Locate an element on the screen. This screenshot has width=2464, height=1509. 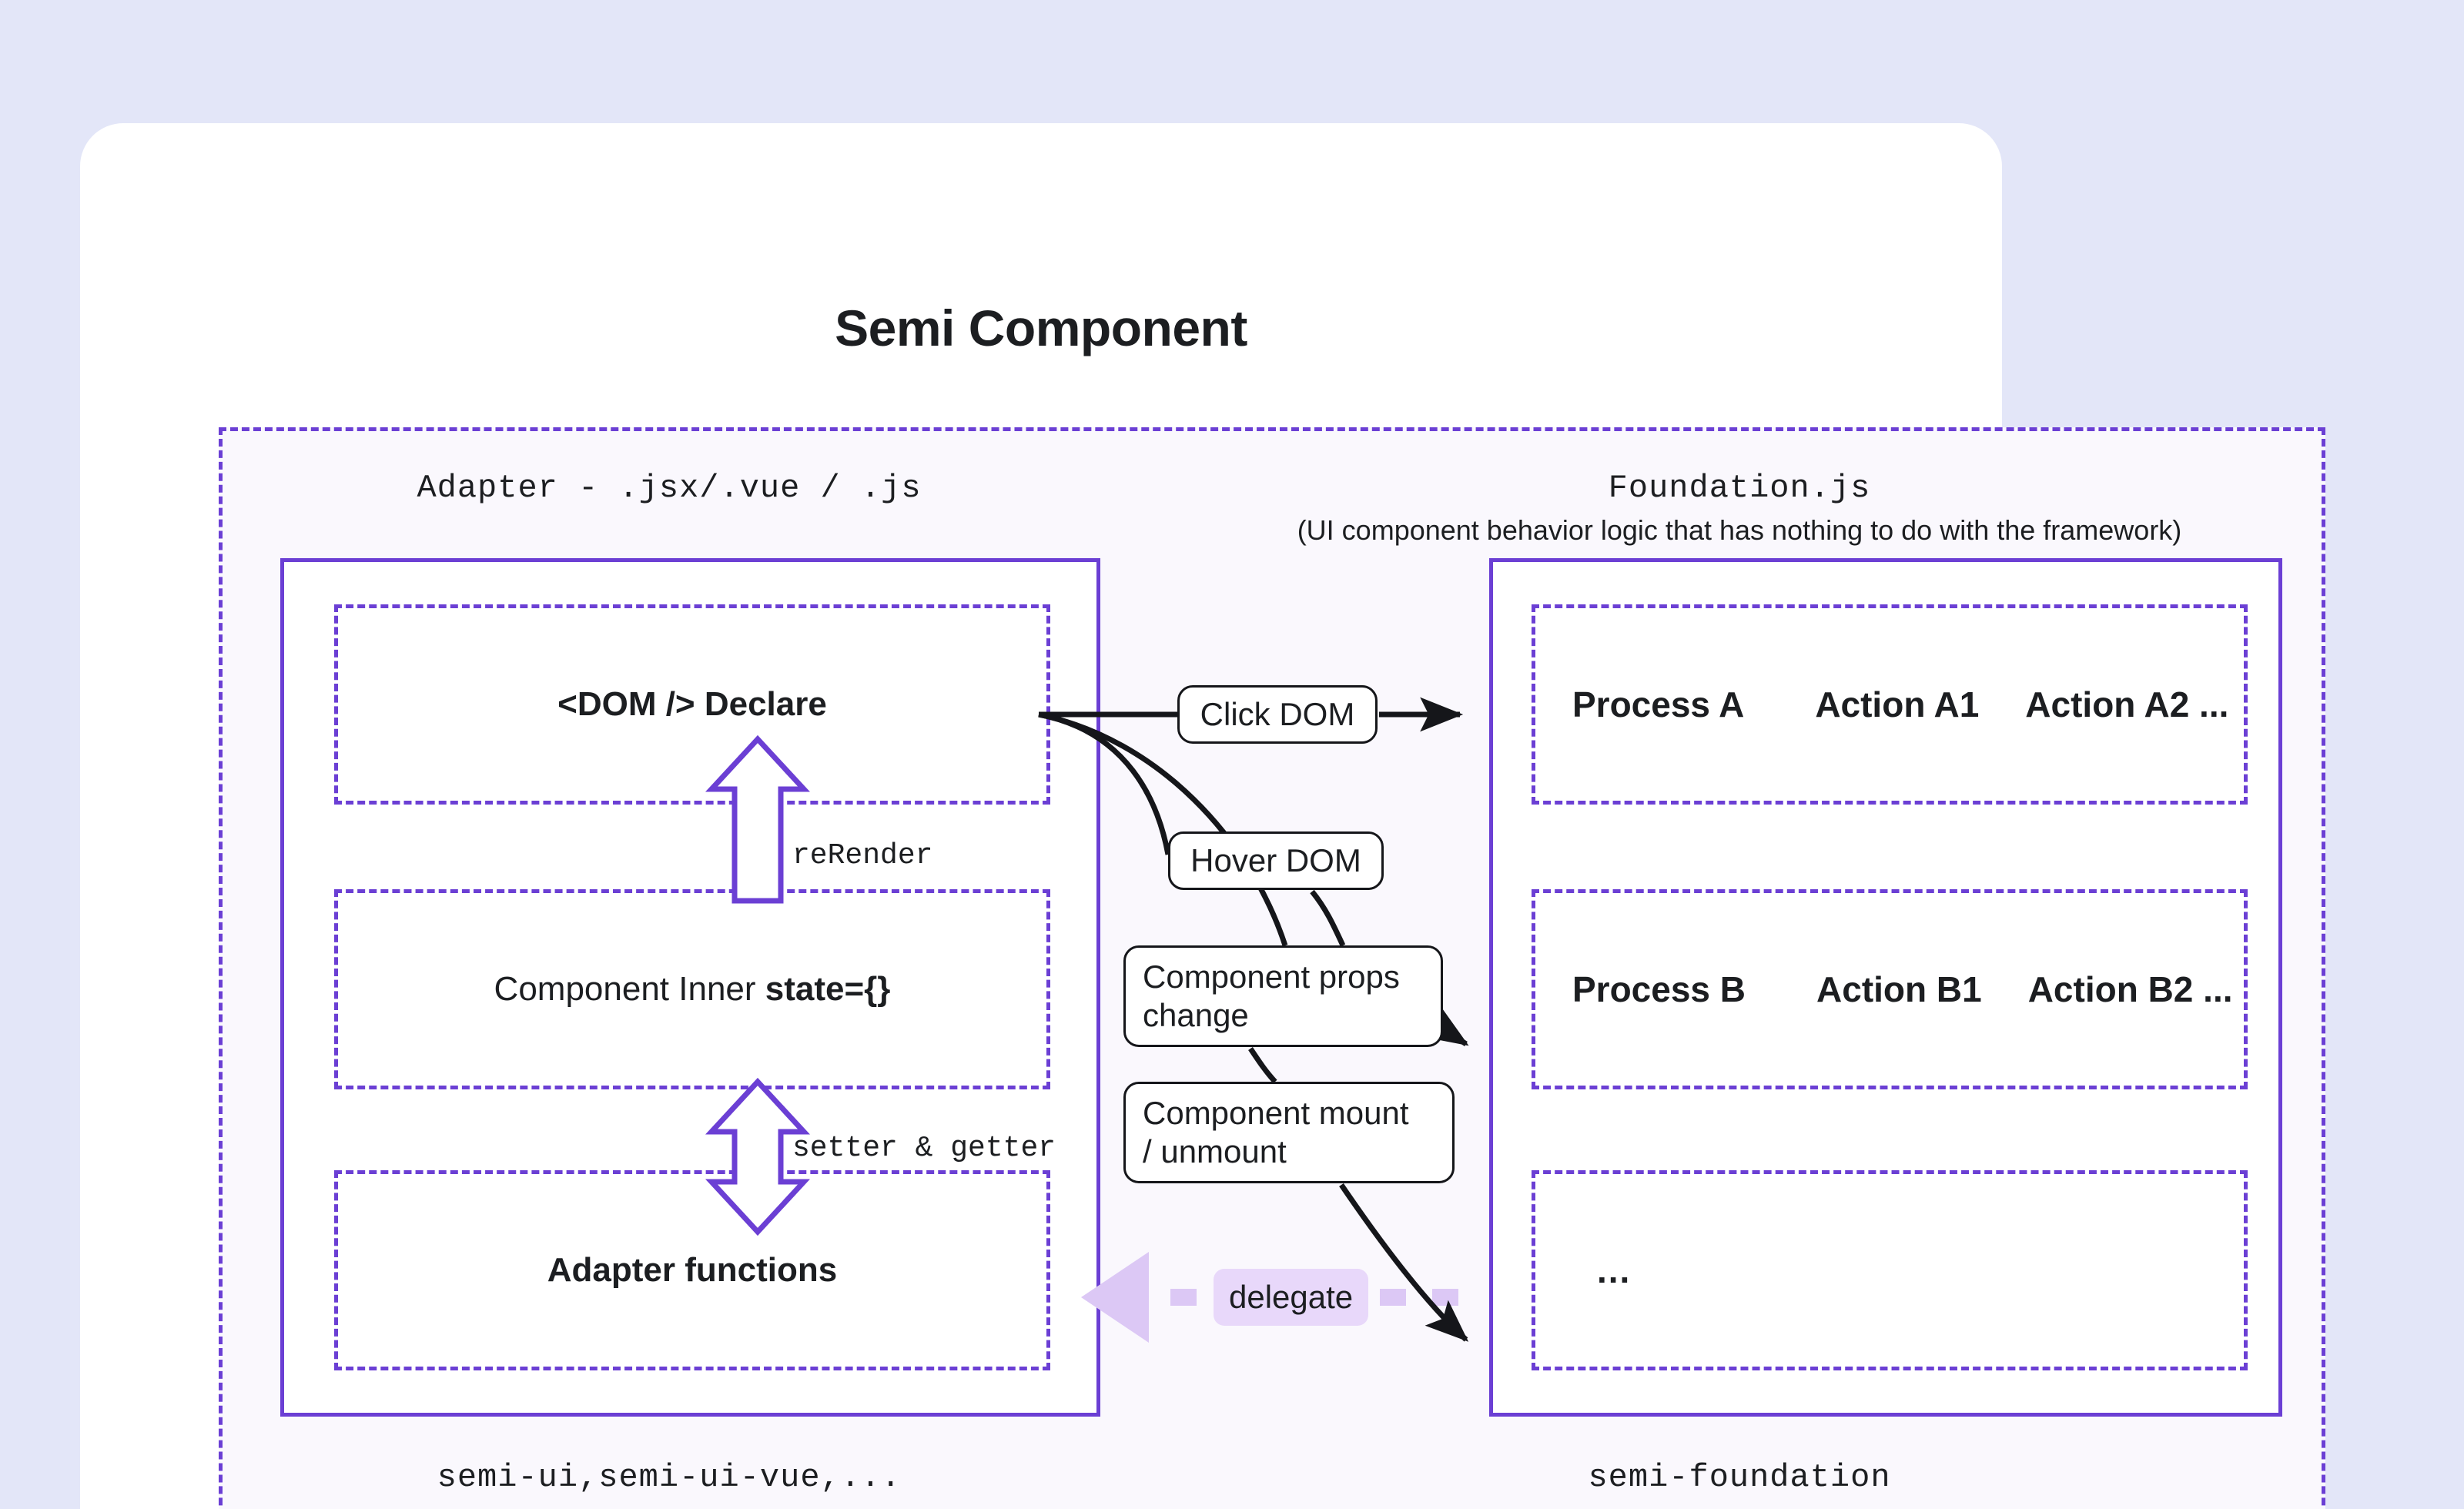
dom-declare-label: <DOM /> Declare is located at coordinates (692, 704).